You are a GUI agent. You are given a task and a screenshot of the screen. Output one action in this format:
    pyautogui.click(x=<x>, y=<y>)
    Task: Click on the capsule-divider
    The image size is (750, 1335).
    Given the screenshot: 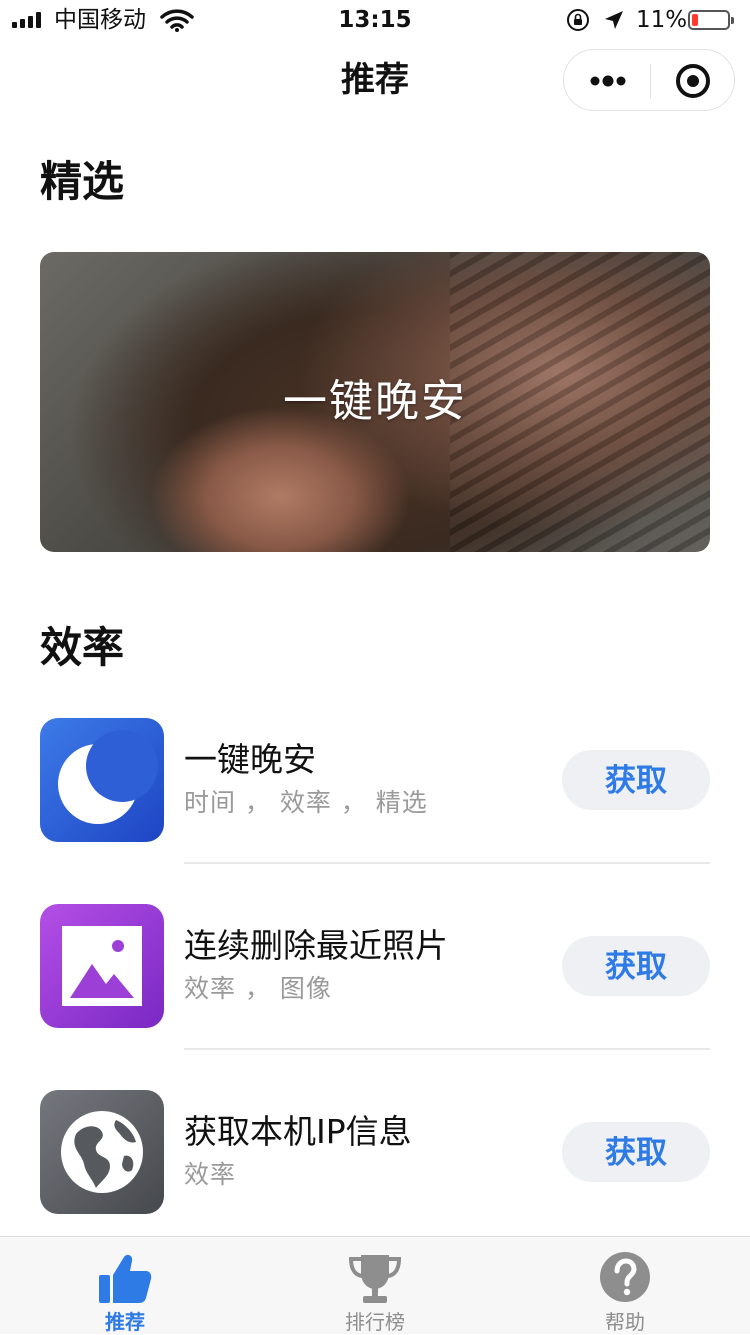 What is the action you would take?
    pyautogui.click(x=650, y=81)
    